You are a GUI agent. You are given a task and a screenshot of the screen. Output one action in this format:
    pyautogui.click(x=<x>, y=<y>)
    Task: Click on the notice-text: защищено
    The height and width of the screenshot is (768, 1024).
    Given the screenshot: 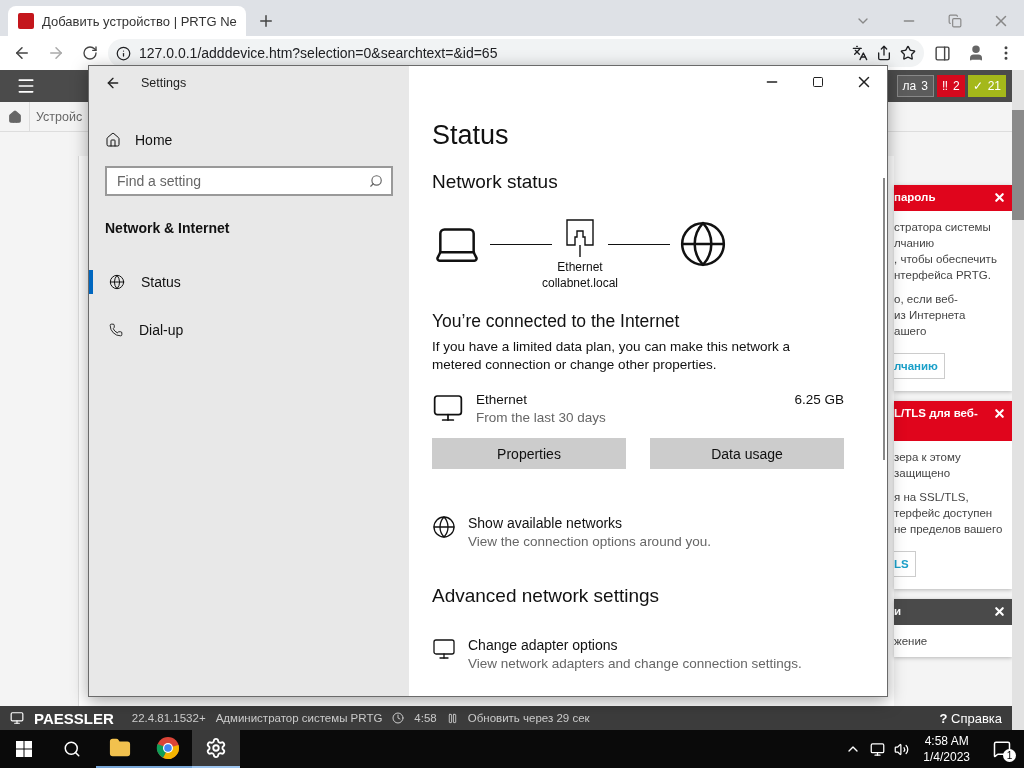 What is the action you would take?
    pyautogui.click(x=923, y=473)
    